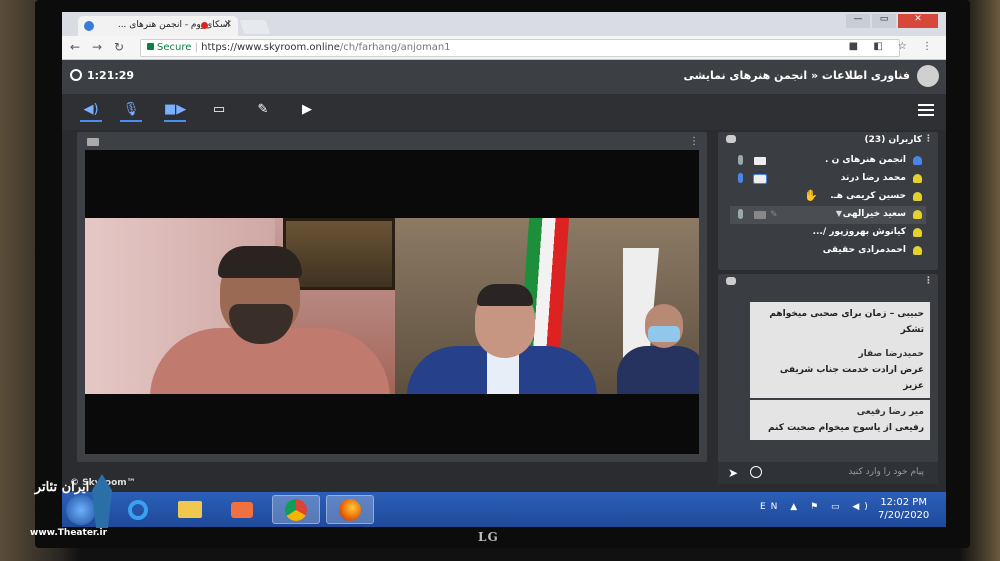 Image resolution: width=1000 pixels, height=561 pixels. Describe the element at coordinates (864, 250) in the screenshot. I see `user-name: احمدمرادی حقیقی` at that location.